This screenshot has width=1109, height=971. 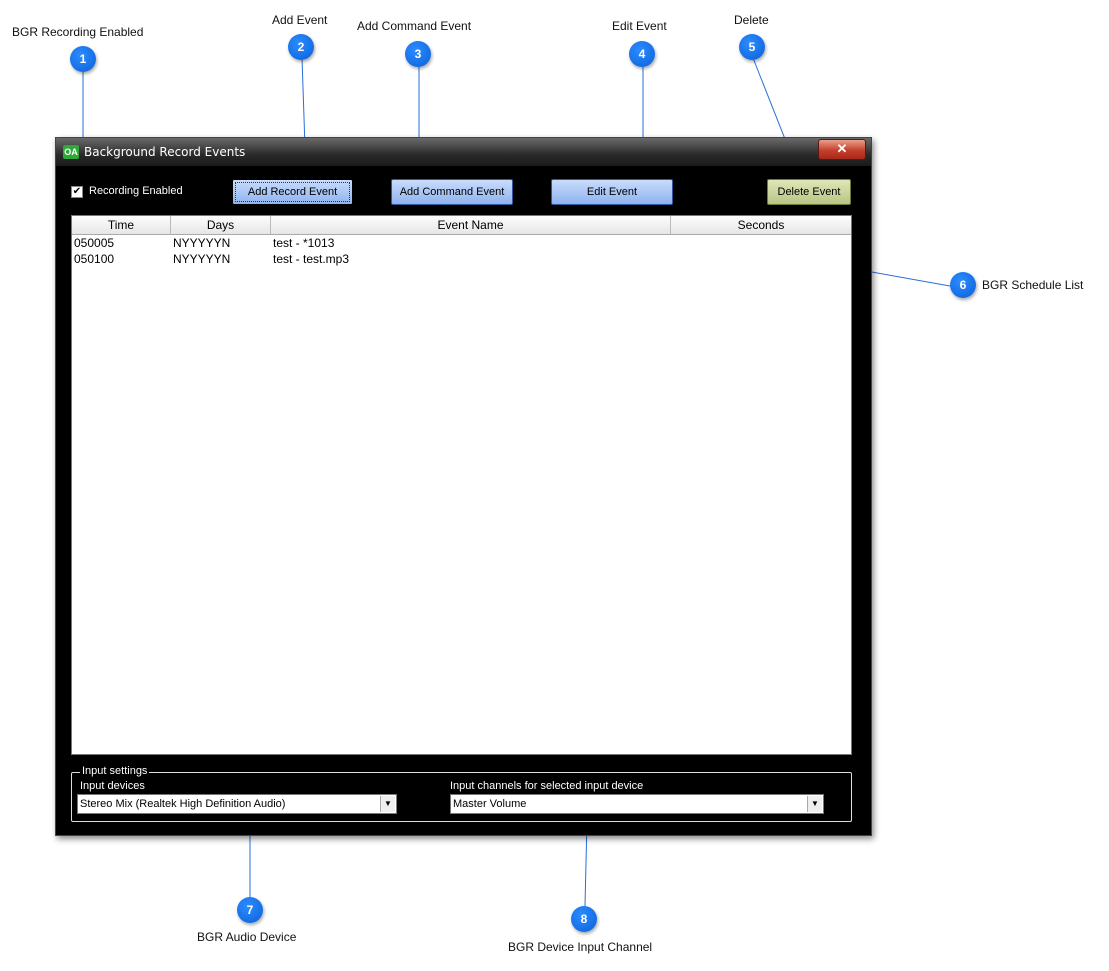 What do you see at coordinates (414, 26) in the screenshot?
I see `callout-label-add-command-event: Add Command Event` at bounding box center [414, 26].